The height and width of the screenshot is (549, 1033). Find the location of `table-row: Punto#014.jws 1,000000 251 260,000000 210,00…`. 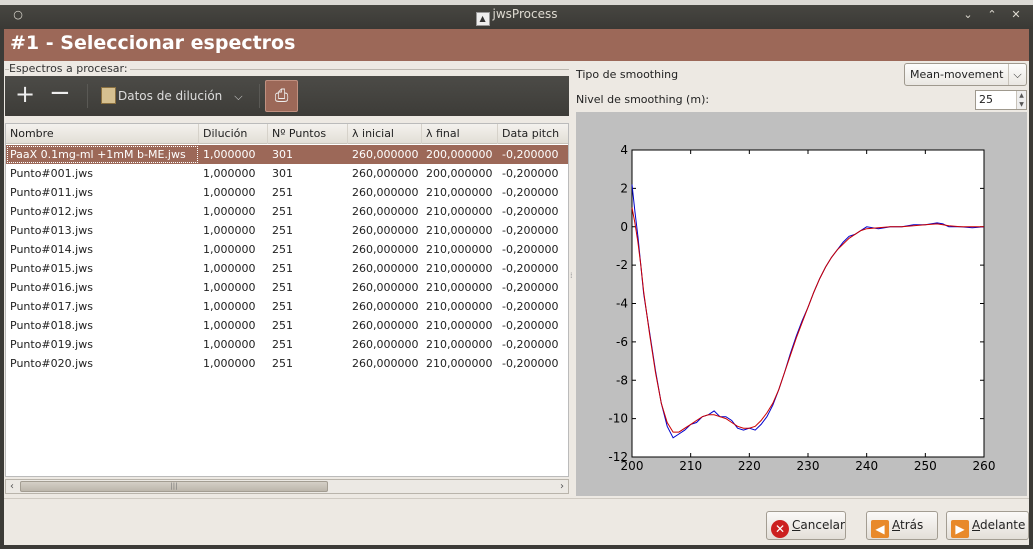

table-row: Punto#014.jws 1,000000 251 260,000000 210,00… is located at coordinates (287, 249).